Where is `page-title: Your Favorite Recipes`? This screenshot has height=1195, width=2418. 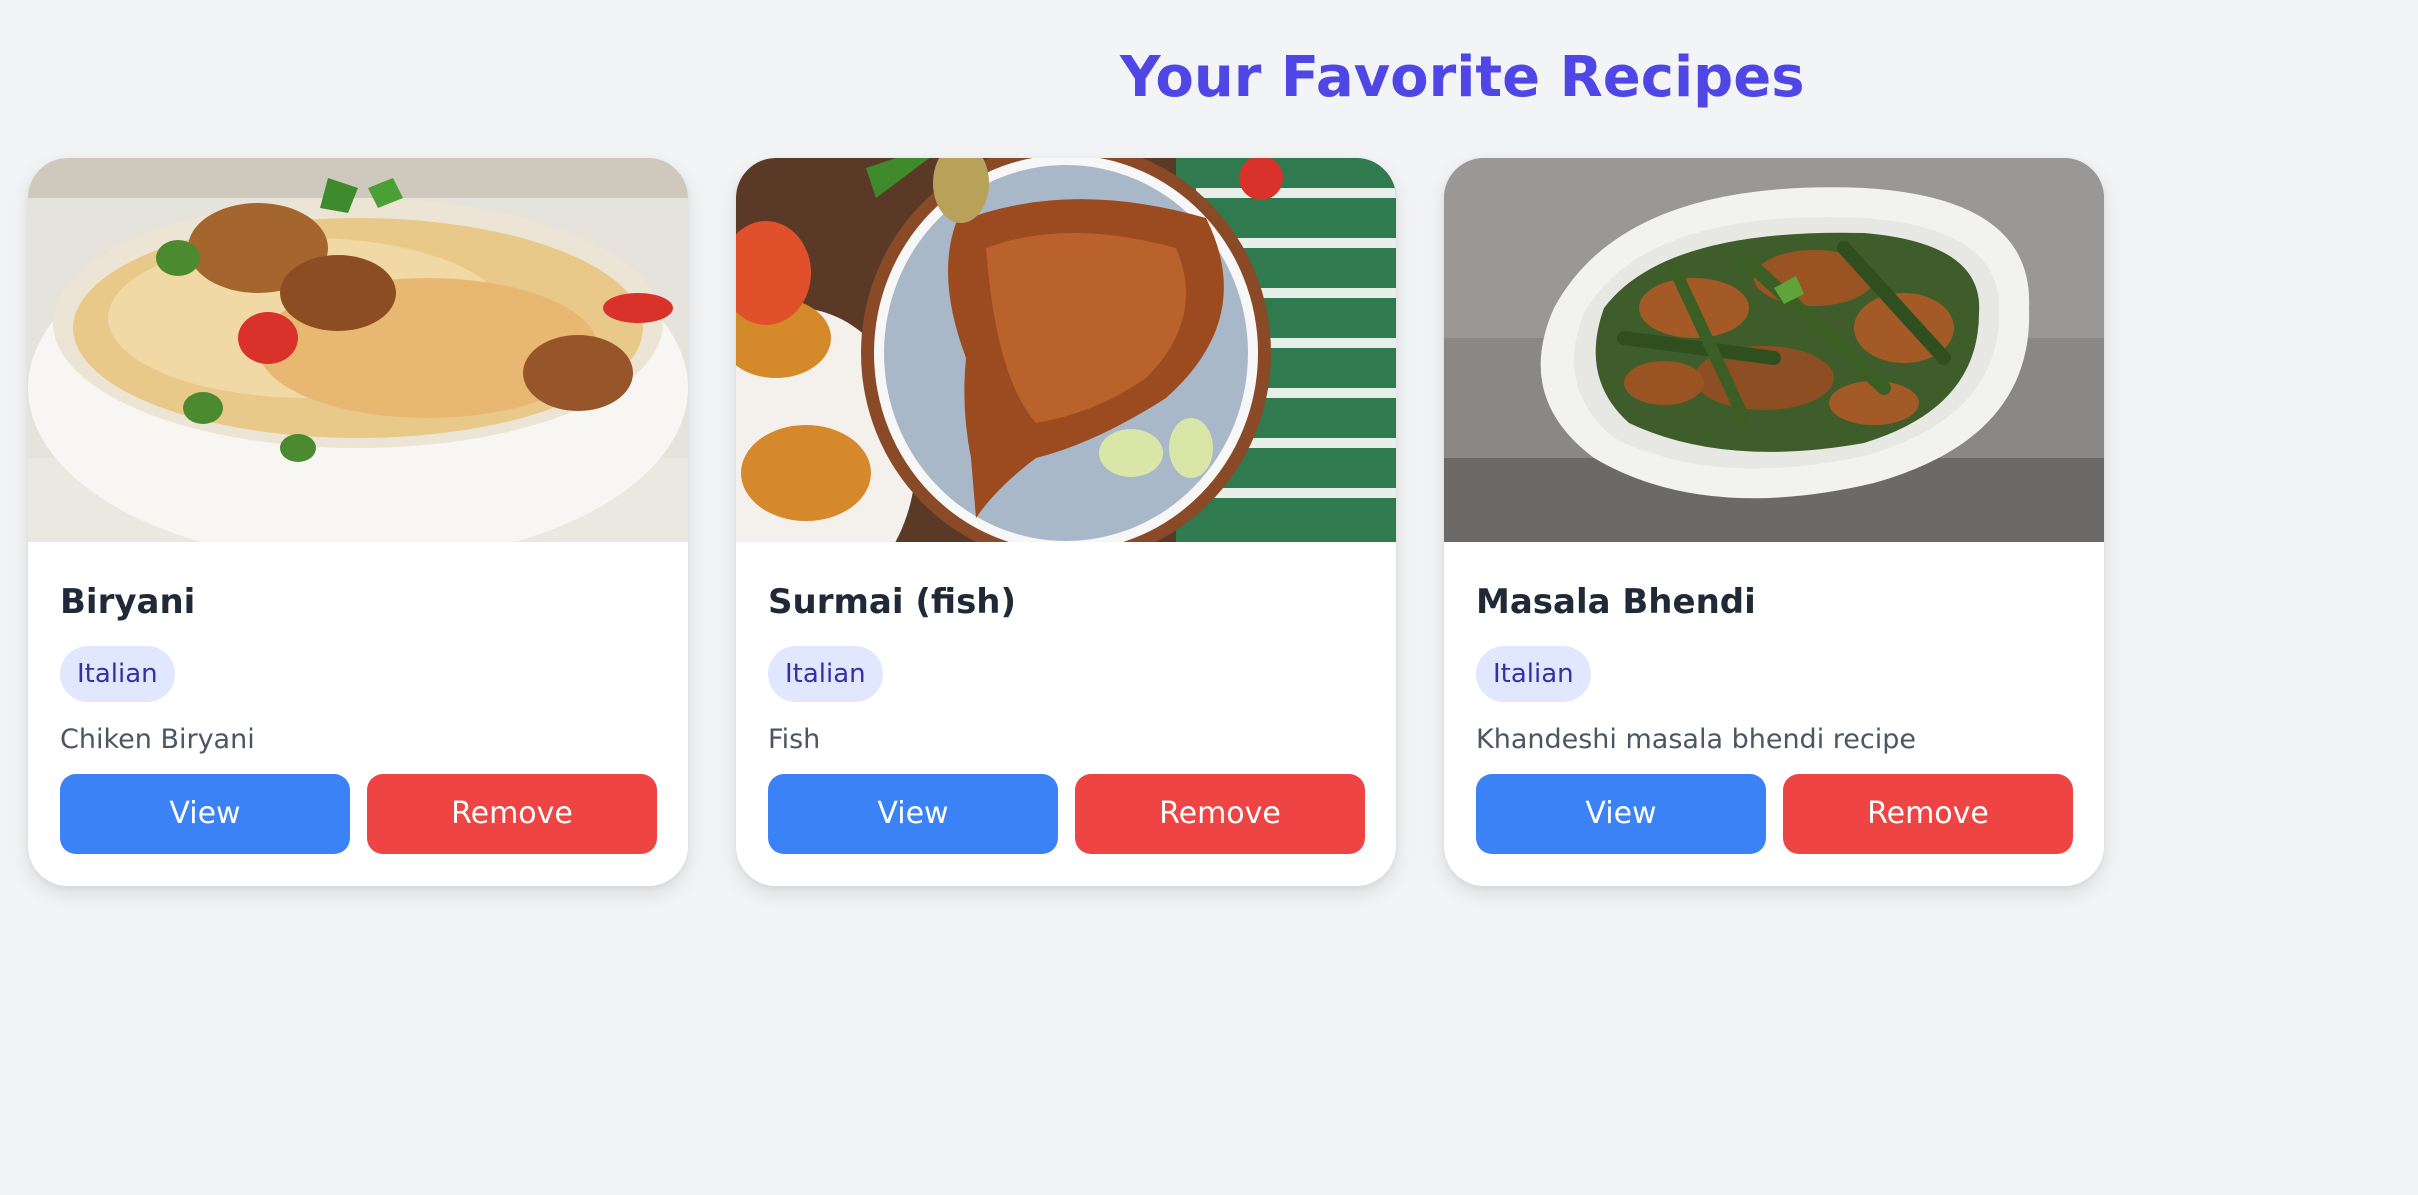 page-title: Your Favorite Recipes is located at coordinates (1462, 77).